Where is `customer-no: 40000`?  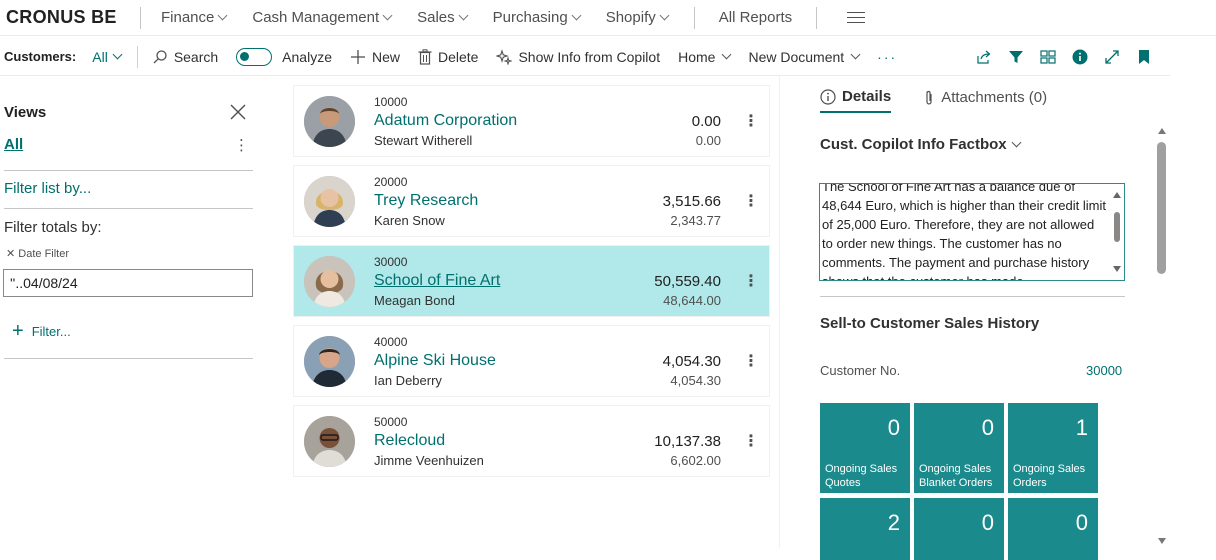 customer-no: 40000 is located at coordinates (391, 342).